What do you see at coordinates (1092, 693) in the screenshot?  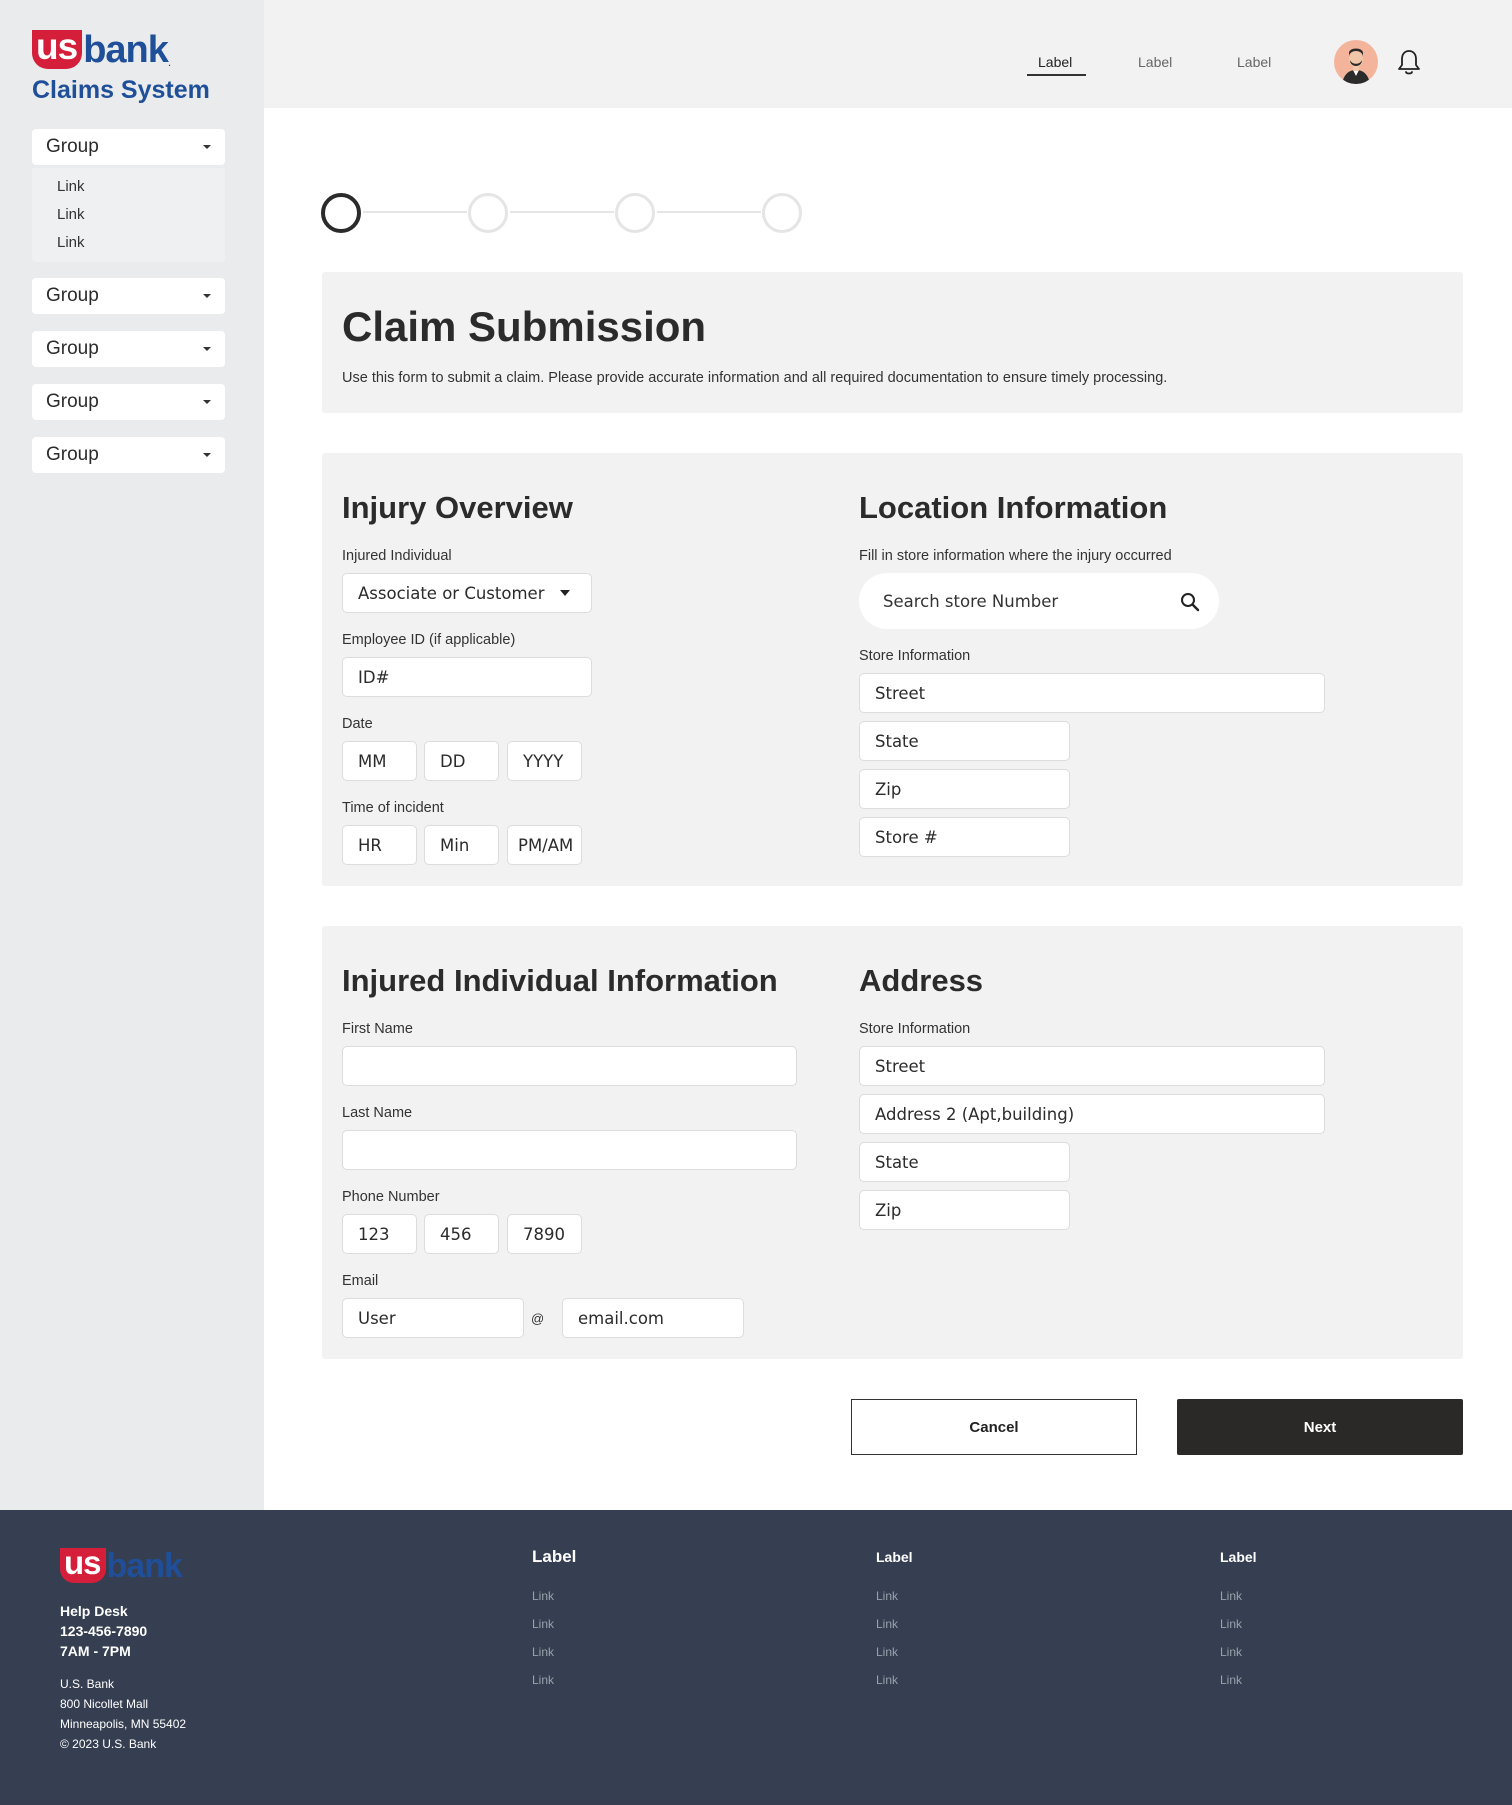 I see `store-street-input: Street` at bounding box center [1092, 693].